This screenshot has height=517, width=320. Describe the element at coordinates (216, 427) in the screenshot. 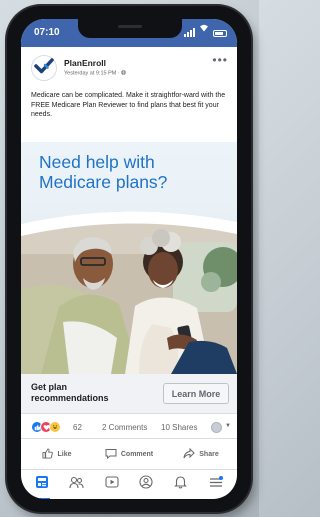

I see `viewer-avatar` at that location.